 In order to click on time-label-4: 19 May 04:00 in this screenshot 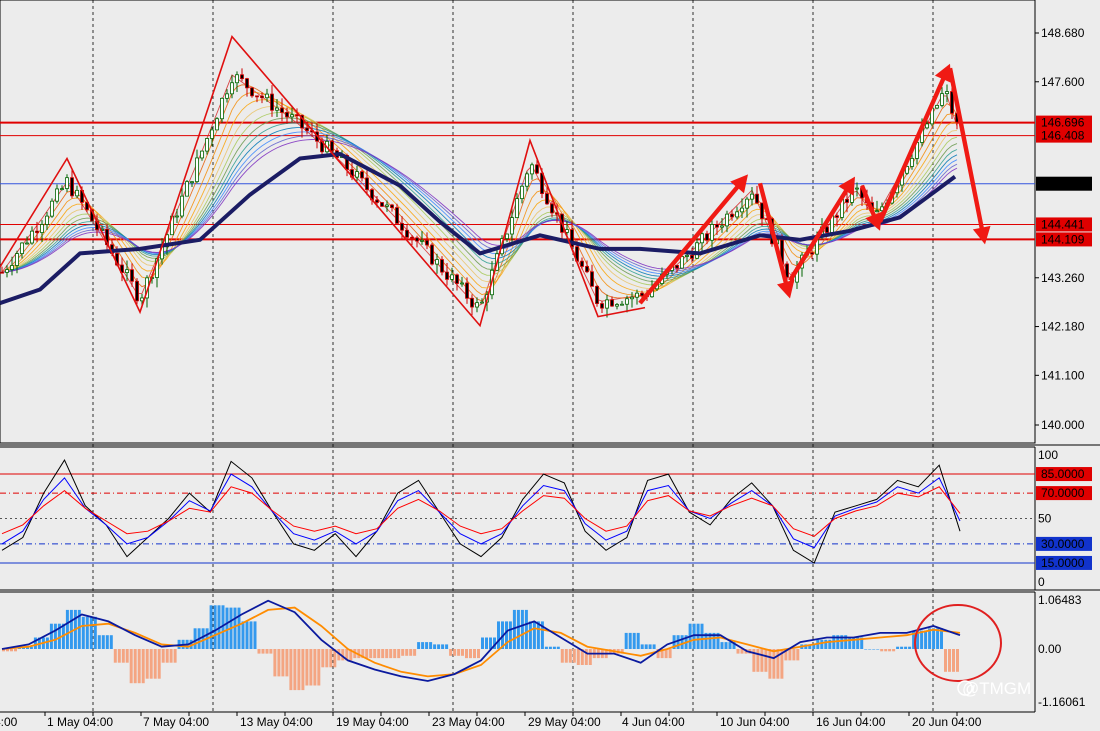, I will do `click(372, 722)`.